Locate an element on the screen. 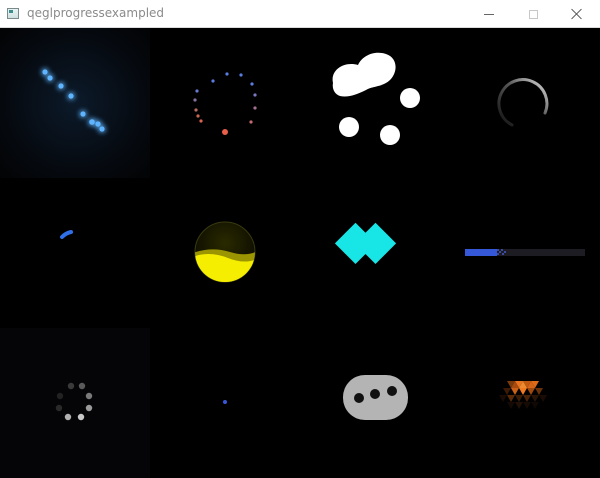 Image resolution: width=600 pixels, height=478 pixels. close-icon is located at coordinates (577, 14).